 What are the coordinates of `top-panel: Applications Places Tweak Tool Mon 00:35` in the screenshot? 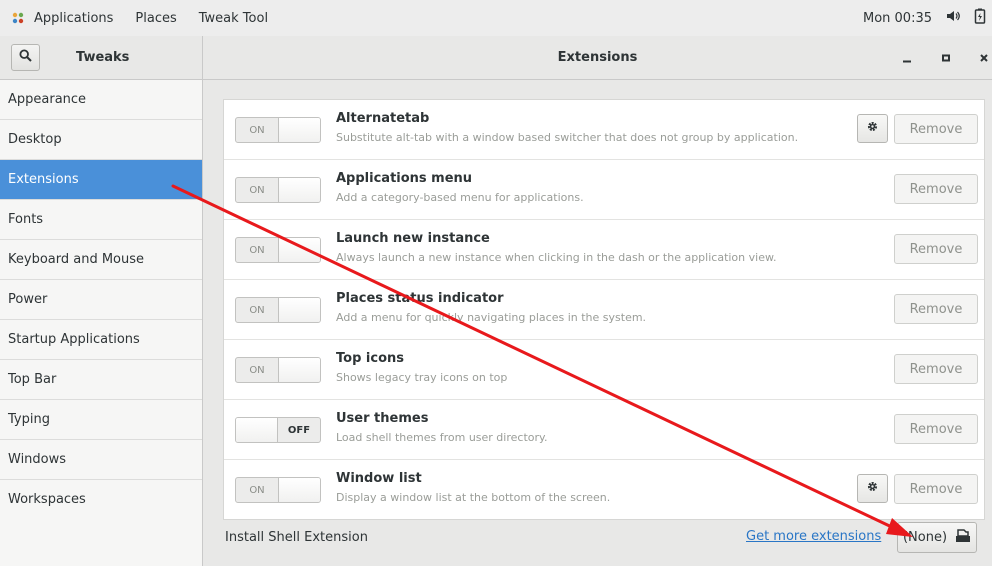 It's located at (496, 18).